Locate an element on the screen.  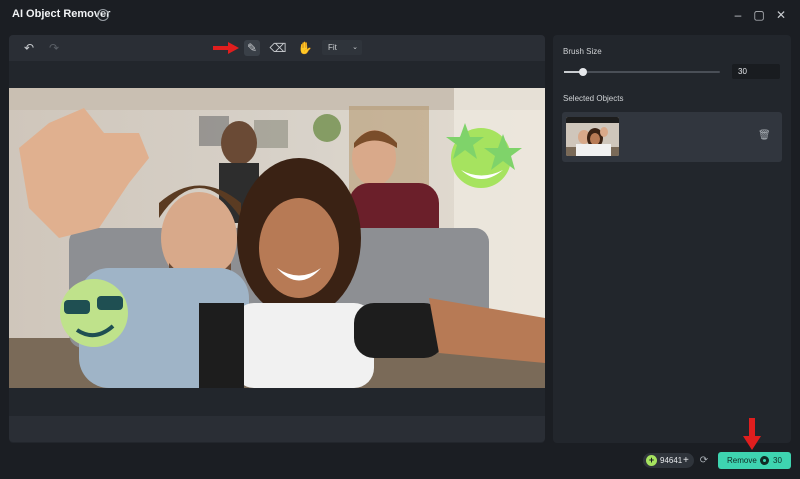
credits-badge: + 94641 + is located at coordinates (668, 460).